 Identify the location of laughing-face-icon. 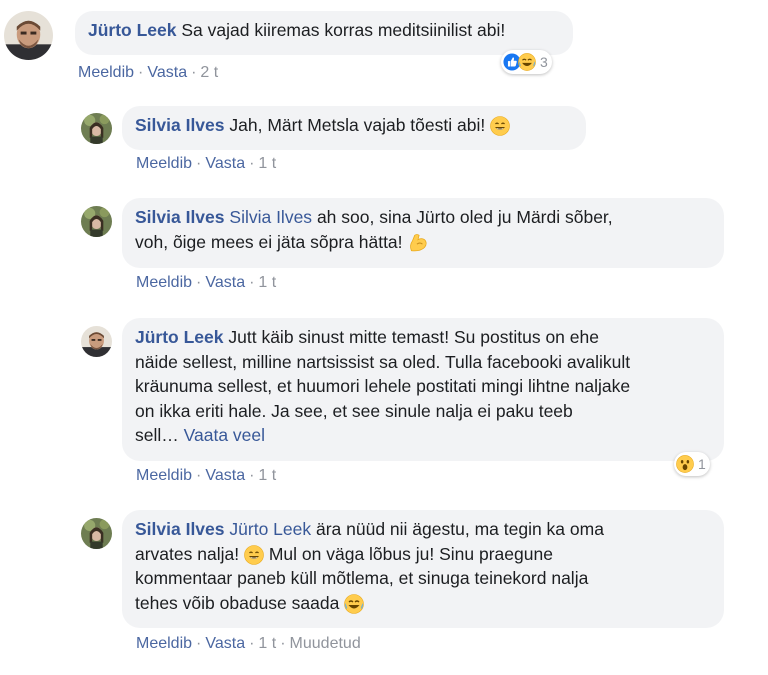
(527, 62).